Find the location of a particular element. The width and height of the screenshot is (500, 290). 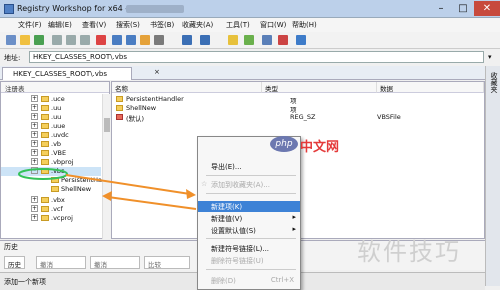

menu-delete-symlink: 删除符号链接(U) is located at coordinates (249, 260).